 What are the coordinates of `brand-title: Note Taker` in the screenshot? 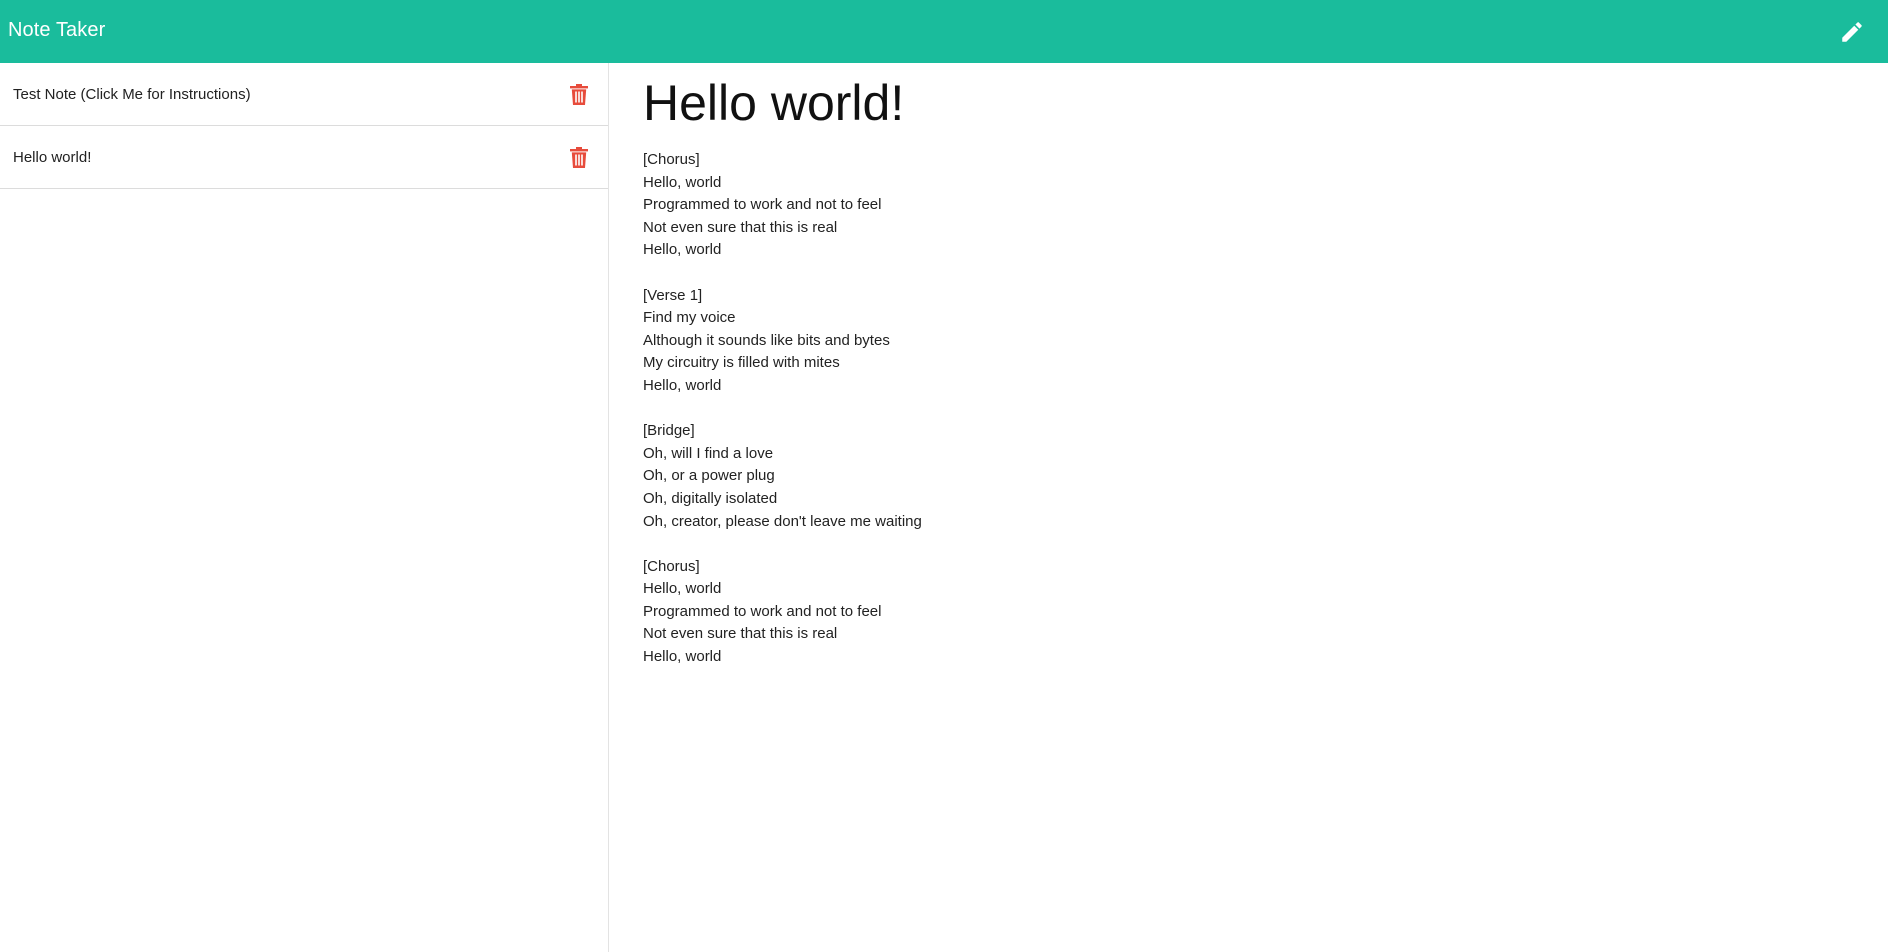 It's located at (56, 30).